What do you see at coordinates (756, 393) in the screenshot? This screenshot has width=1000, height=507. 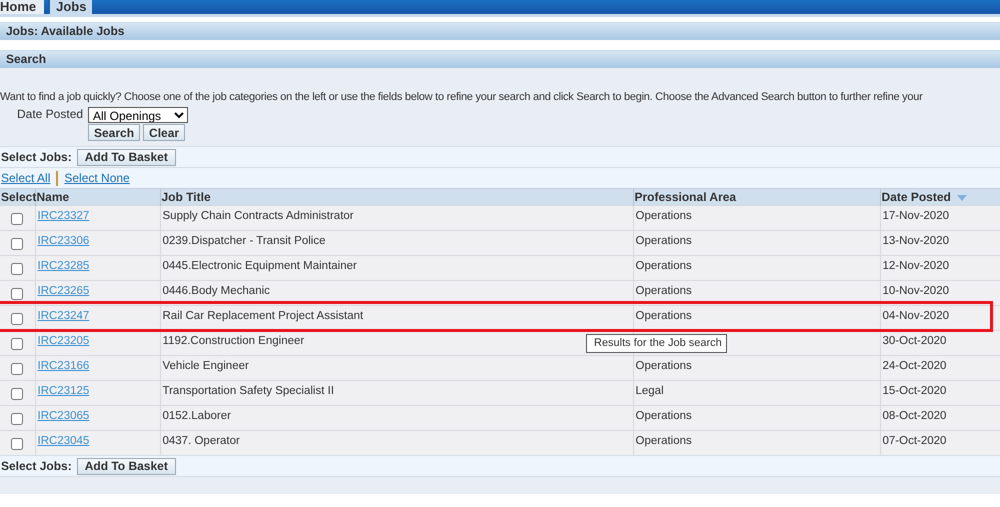 I see `area-cell: Legal` at bounding box center [756, 393].